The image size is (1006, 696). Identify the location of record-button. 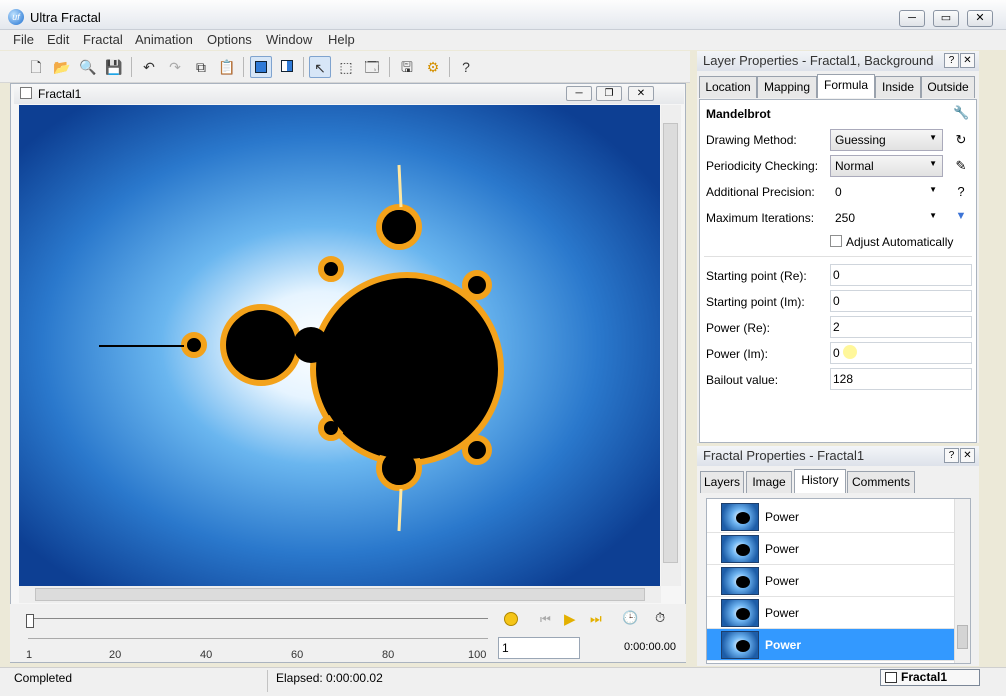
(511, 619).